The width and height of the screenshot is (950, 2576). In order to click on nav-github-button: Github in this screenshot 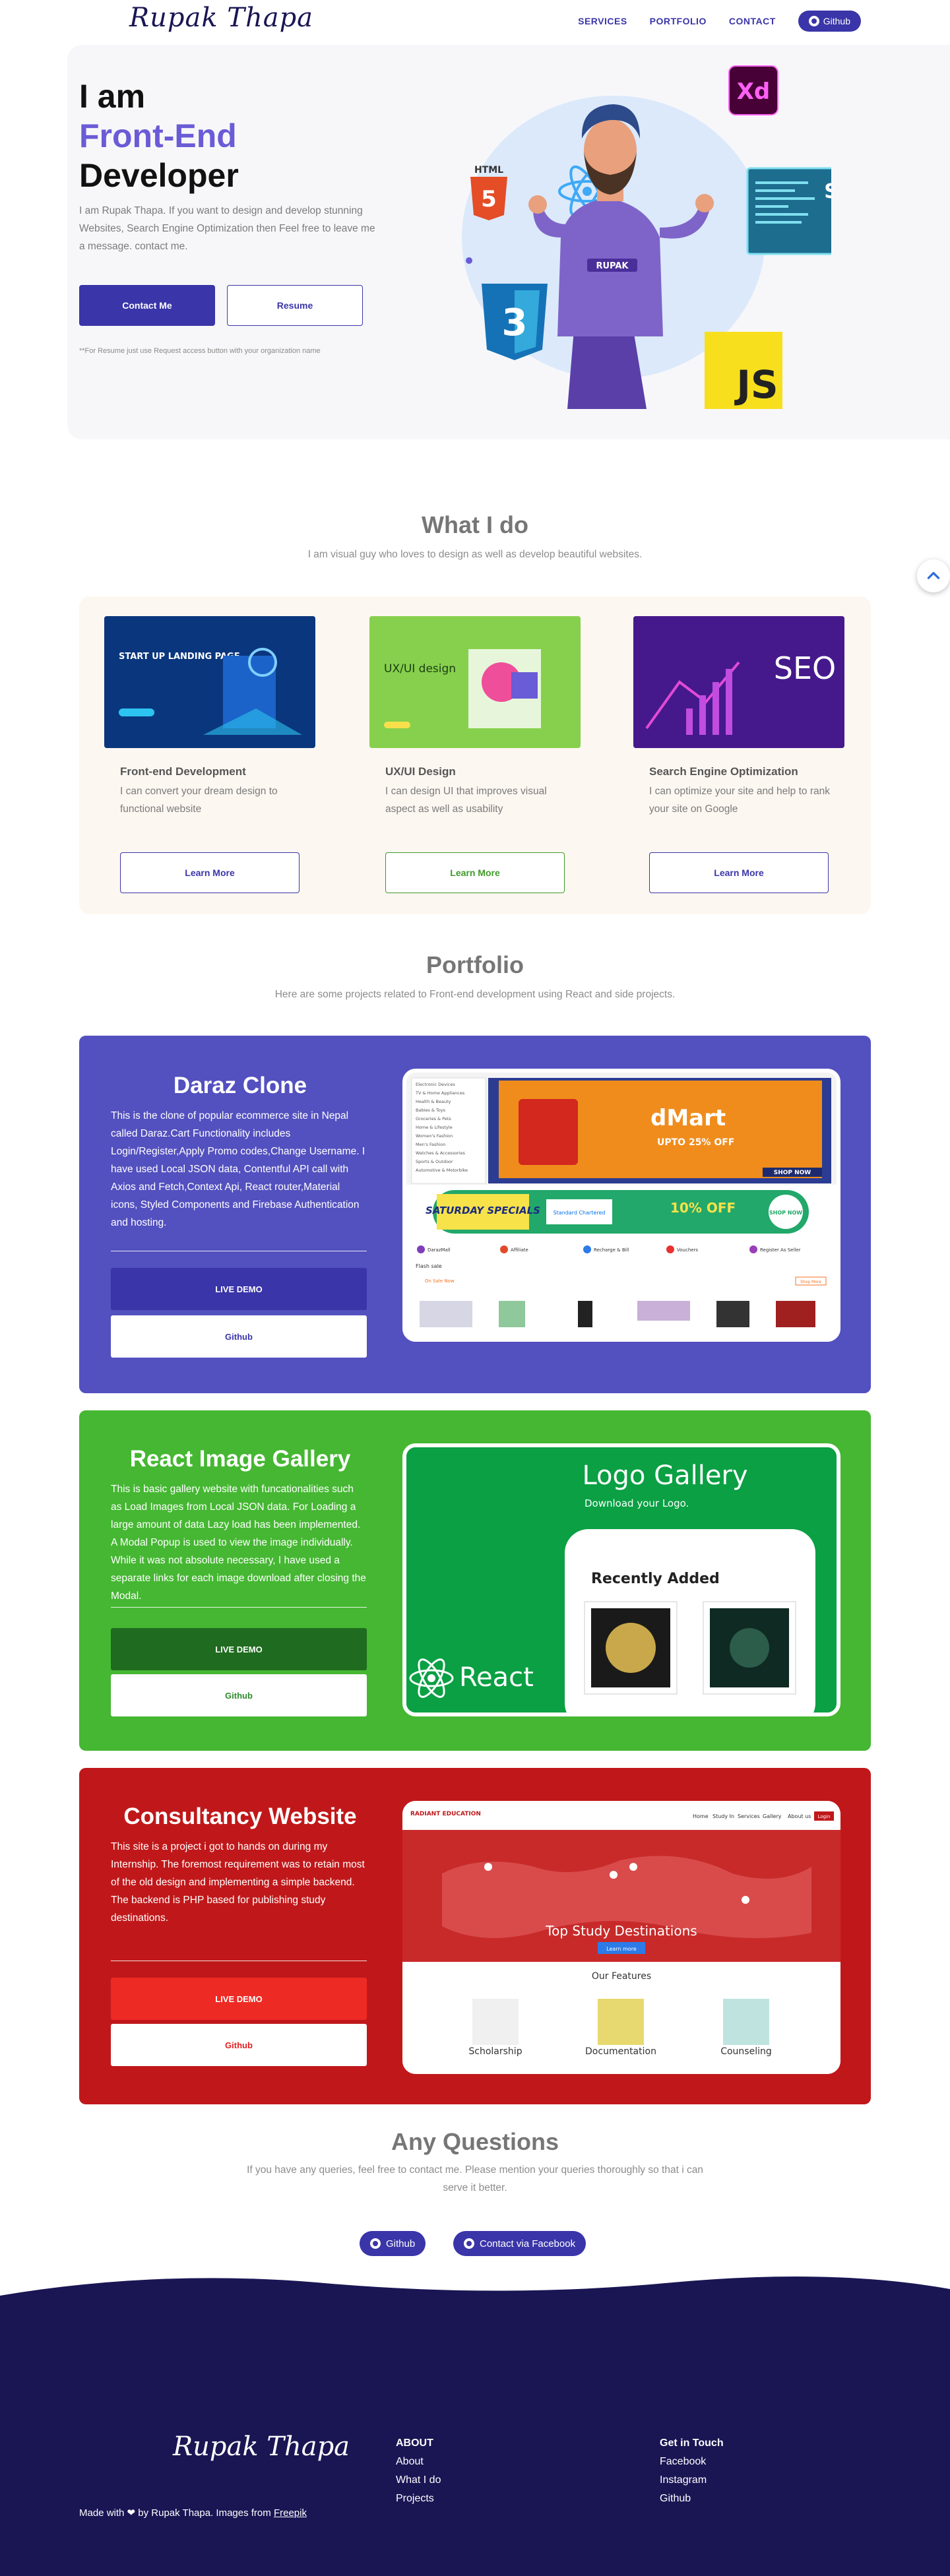, I will do `click(829, 22)`.